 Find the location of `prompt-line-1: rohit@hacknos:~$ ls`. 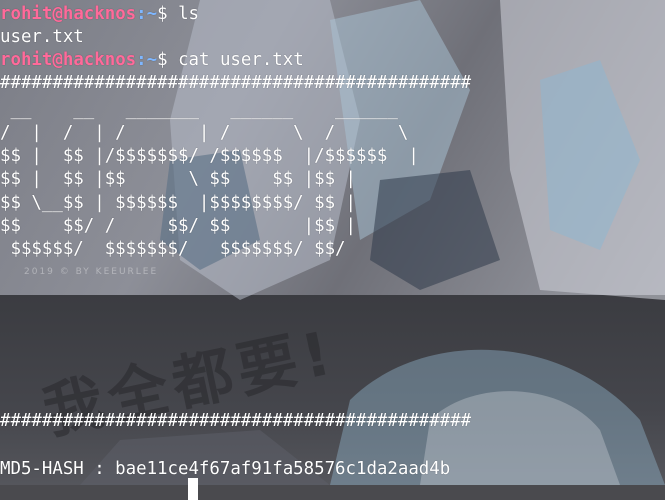

prompt-line-1: rohit@hacknos:~$ ls is located at coordinates (100, 14).